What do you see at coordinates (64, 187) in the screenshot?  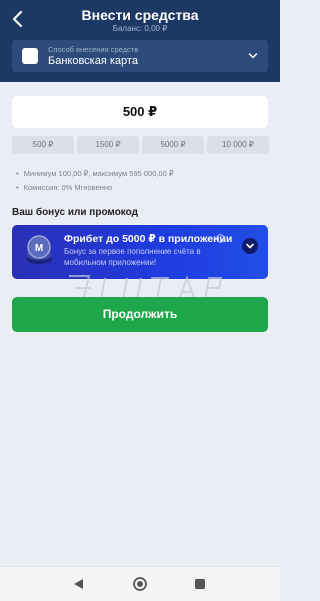 I see `commission-info: Комиссия: 0% Мгновенно` at bounding box center [64, 187].